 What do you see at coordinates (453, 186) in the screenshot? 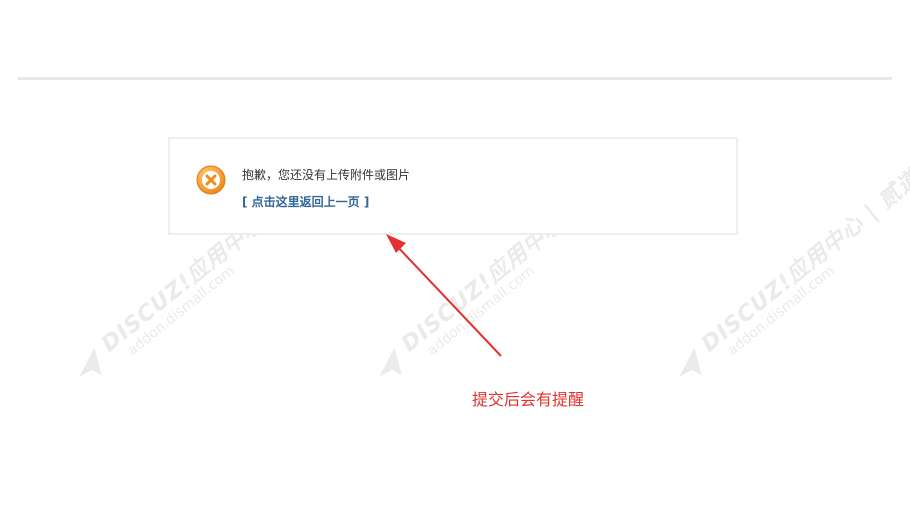
I see `error-message-box: 抱歉，您还没有上传附件或图片 [ 点击这里返回上一页 ]` at bounding box center [453, 186].